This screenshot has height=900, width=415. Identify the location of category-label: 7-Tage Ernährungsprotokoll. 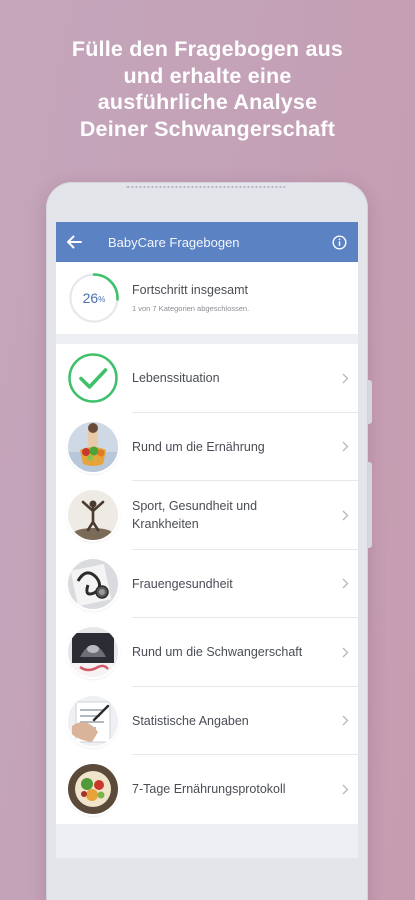
(209, 789).